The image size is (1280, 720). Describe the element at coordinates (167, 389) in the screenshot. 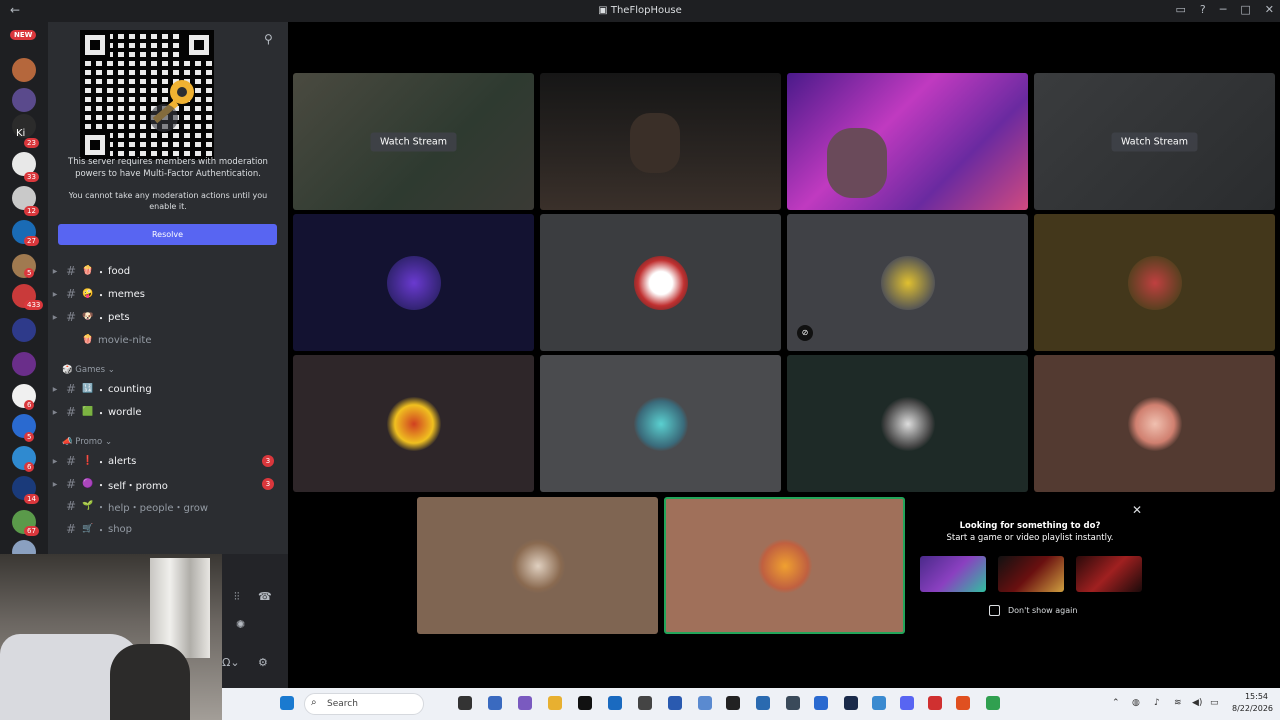

I see `channel-item: ▶ # 🔢 ・ counting` at that location.